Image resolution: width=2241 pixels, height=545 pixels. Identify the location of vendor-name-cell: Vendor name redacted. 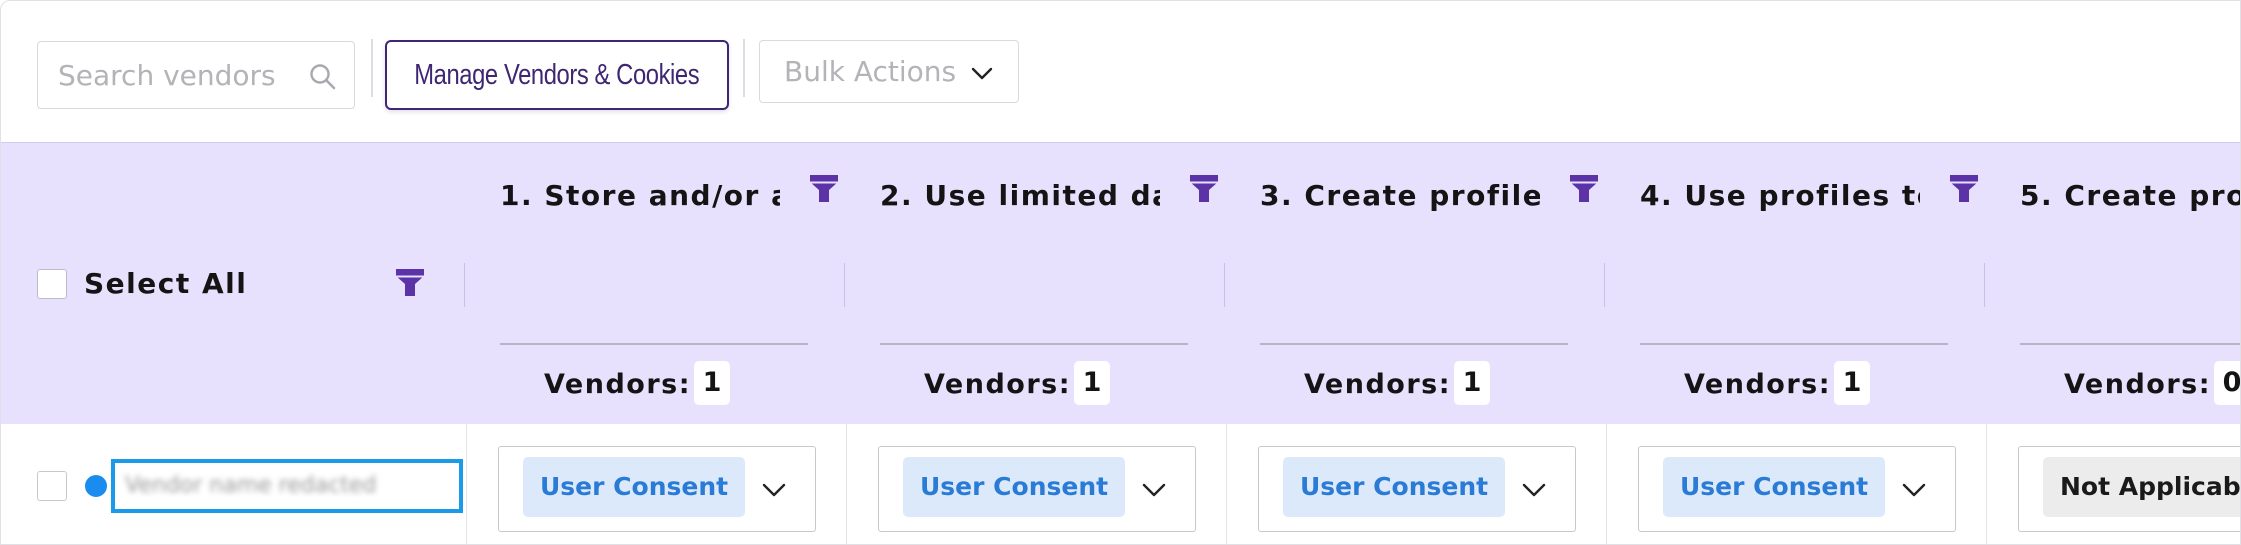
(287, 486).